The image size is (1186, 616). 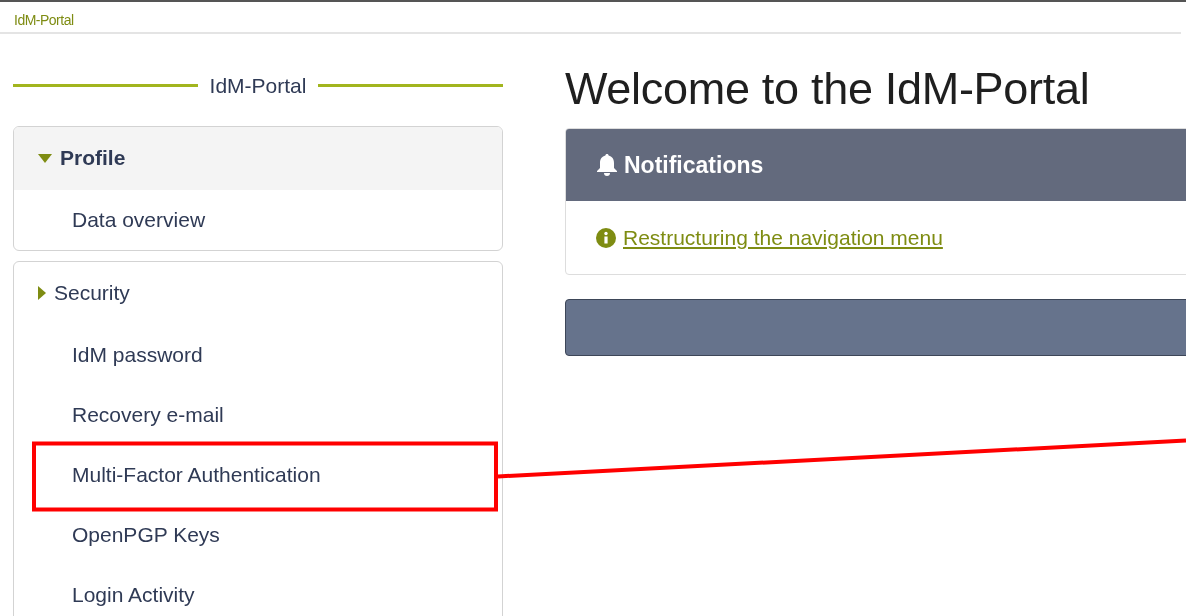 What do you see at coordinates (258, 293) in the screenshot?
I see `menu-section: Security` at bounding box center [258, 293].